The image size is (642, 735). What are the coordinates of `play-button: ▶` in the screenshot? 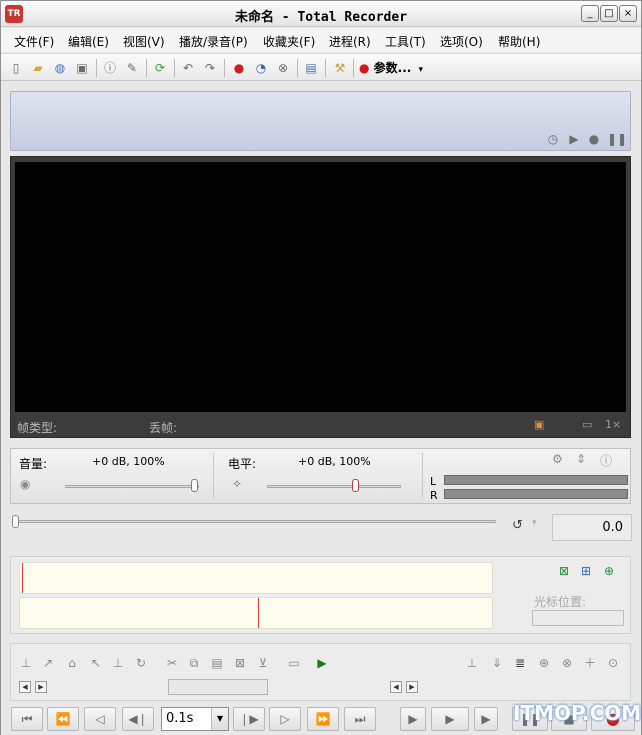 It's located at (450, 719).